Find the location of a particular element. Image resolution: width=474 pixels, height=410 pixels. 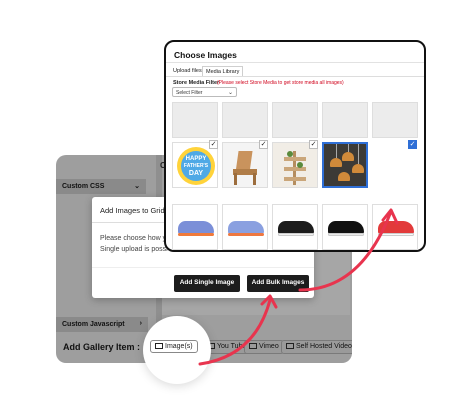

tab-media-library: Media Library is located at coordinates (223, 71).